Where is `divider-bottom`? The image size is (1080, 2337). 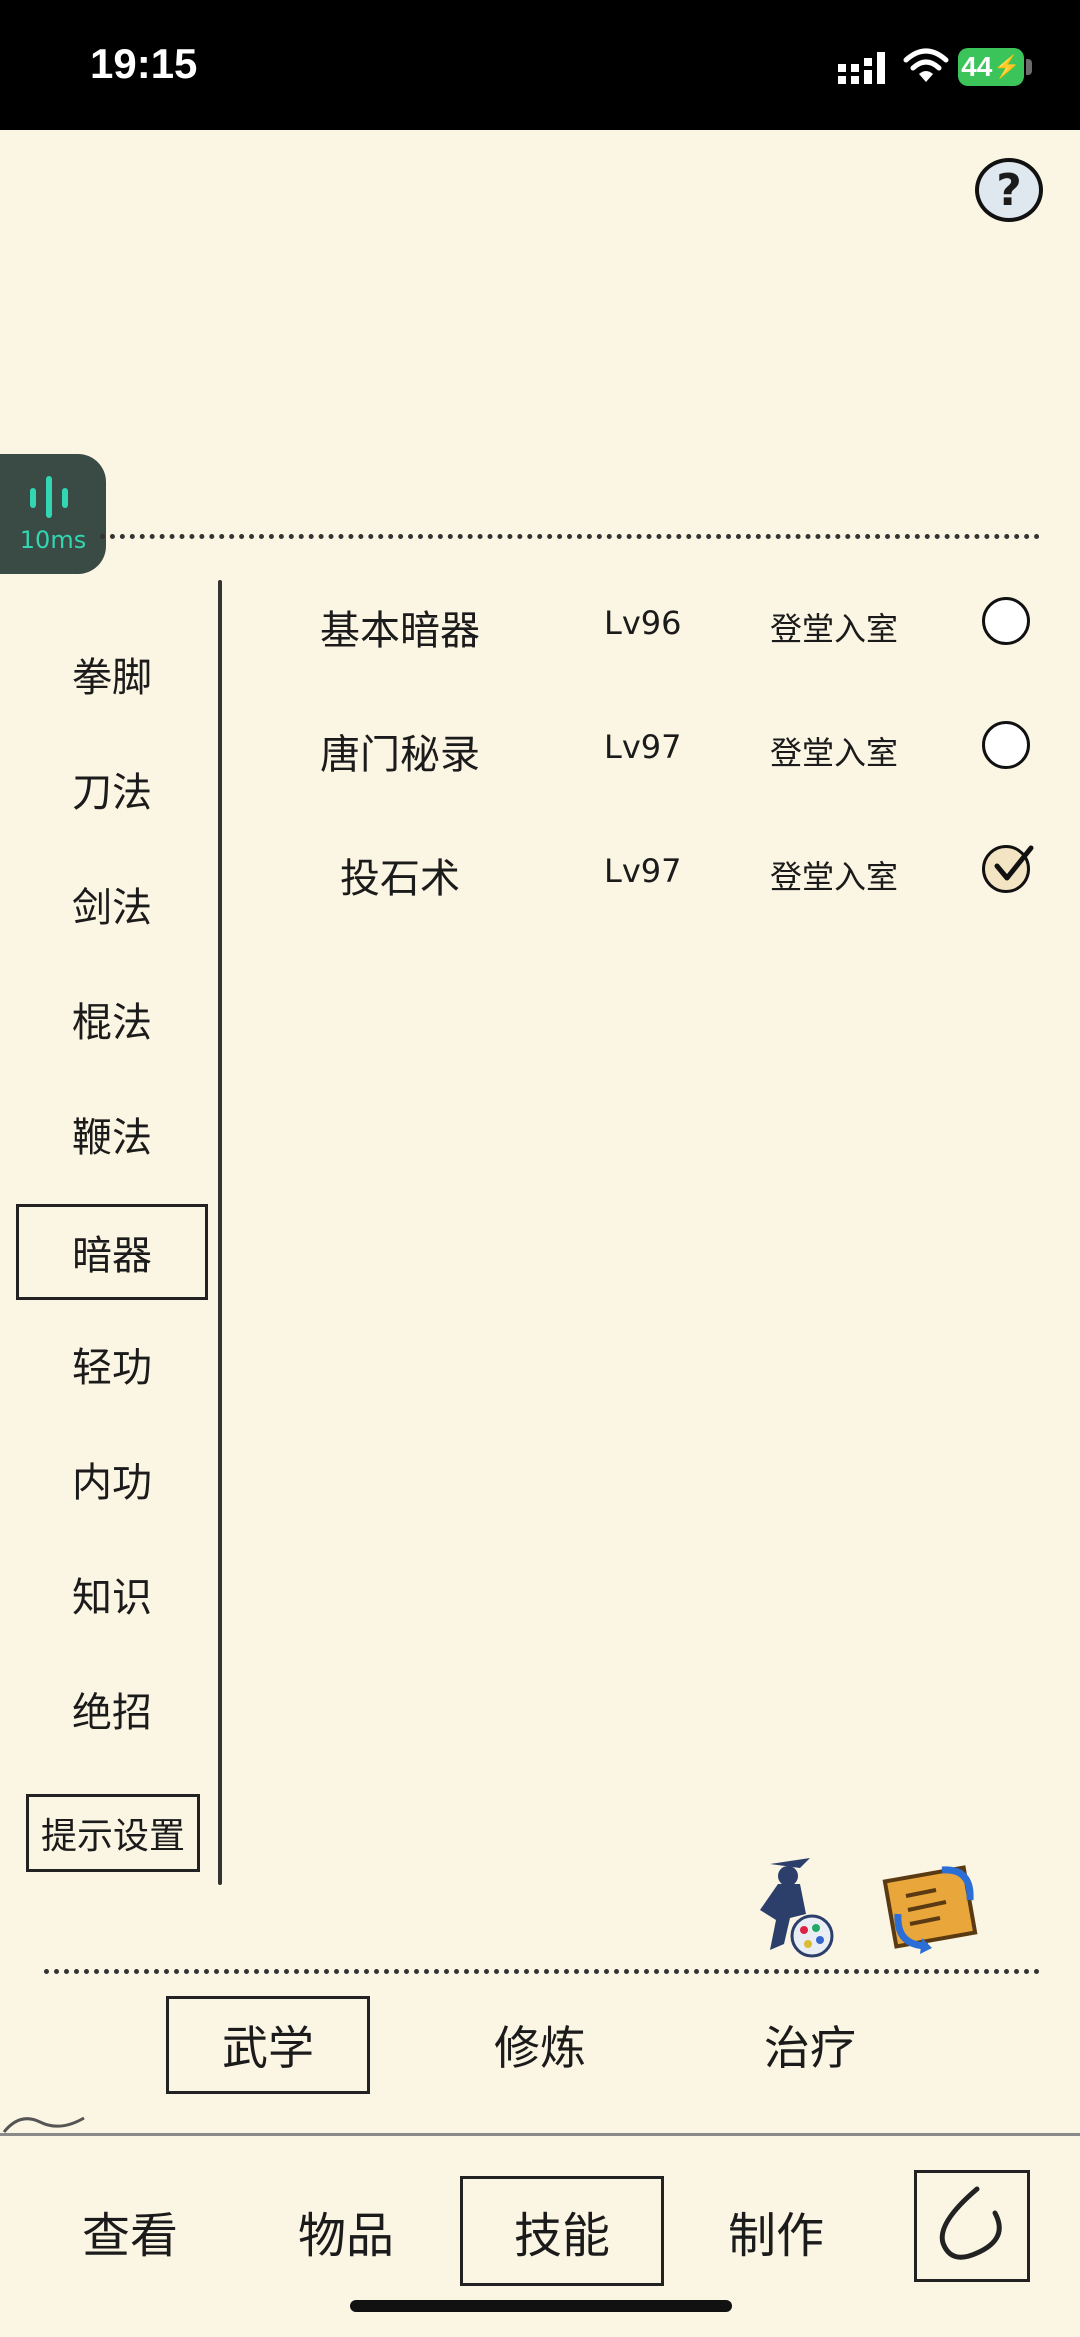 divider-bottom is located at coordinates (542, 1971).